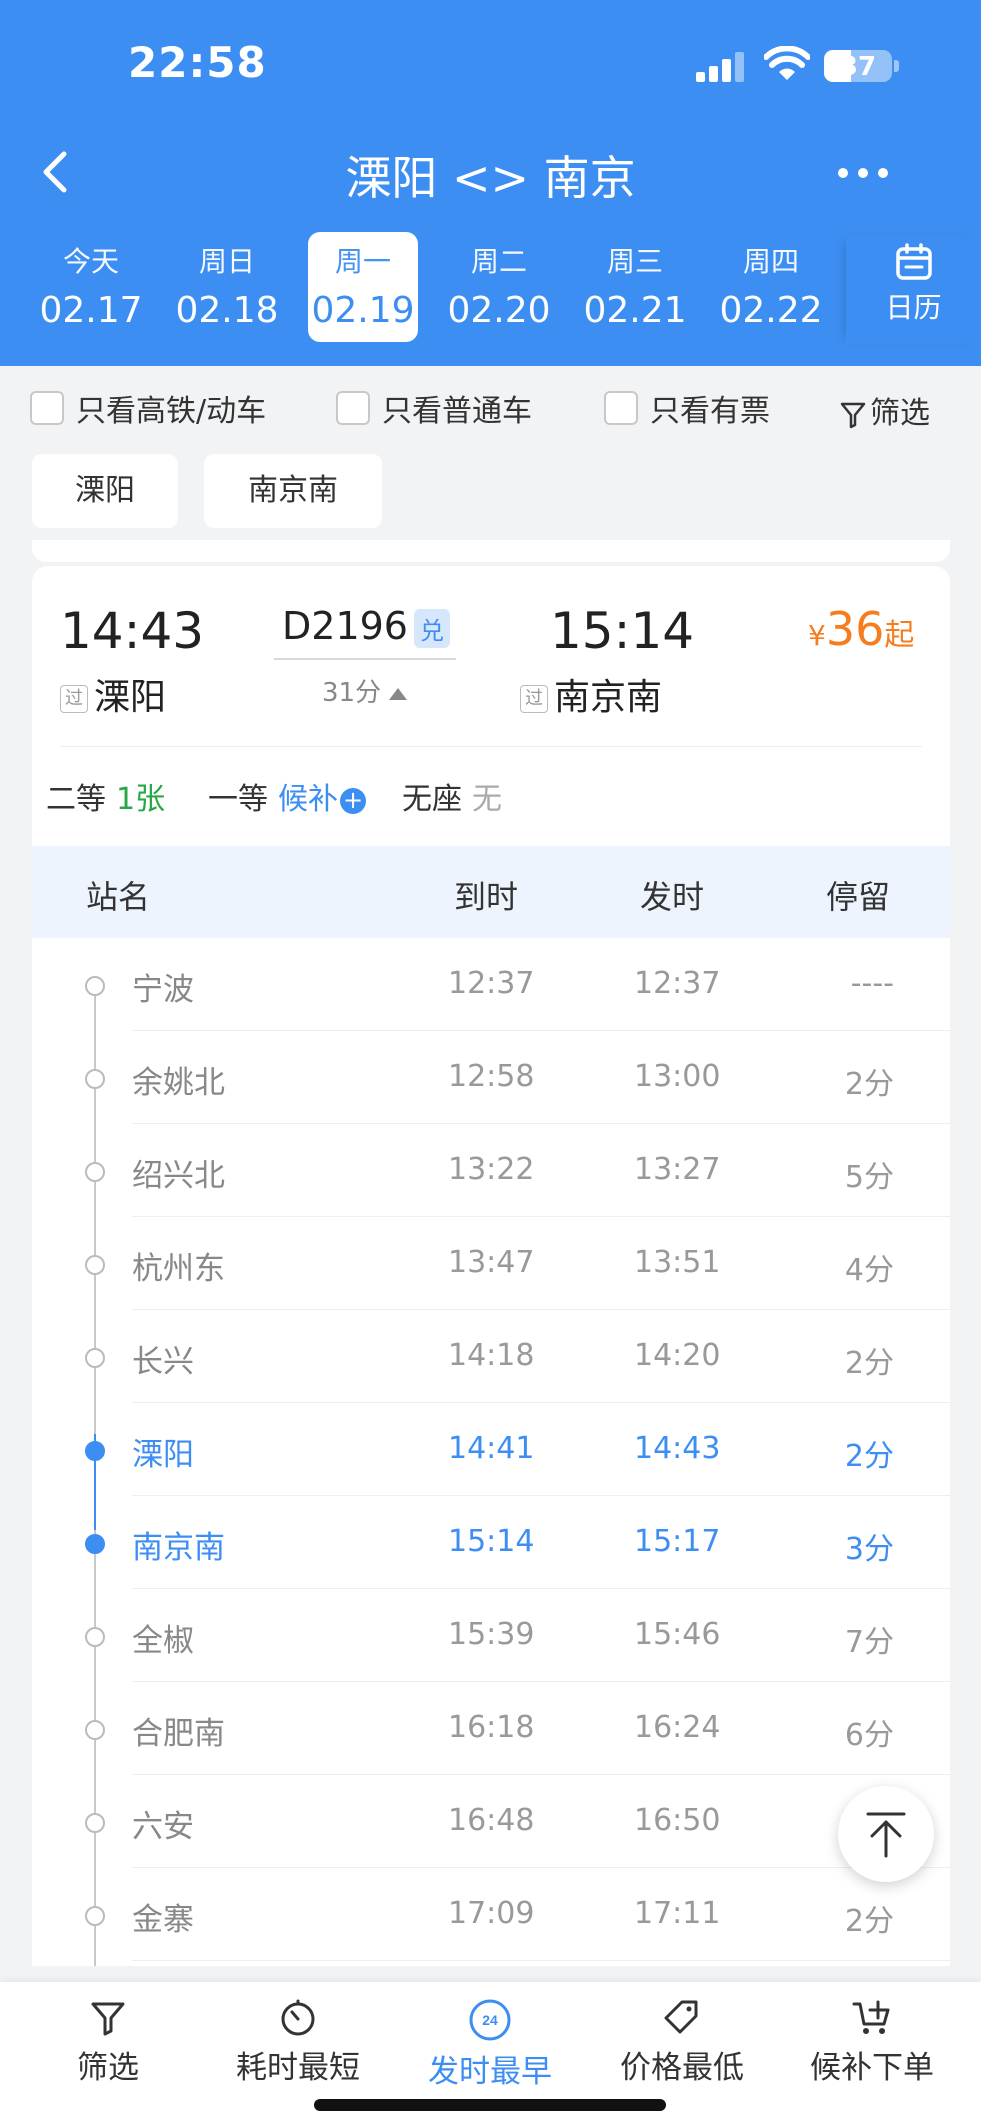  Describe the element at coordinates (499, 287) in the screenshot. I see `date-tab-0220: 周二 02.20` at that location.